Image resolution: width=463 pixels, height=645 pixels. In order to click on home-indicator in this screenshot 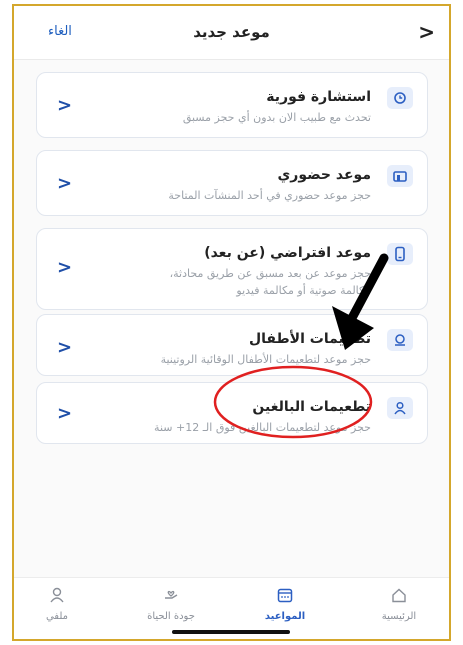, I will do `click(231, 632)`.